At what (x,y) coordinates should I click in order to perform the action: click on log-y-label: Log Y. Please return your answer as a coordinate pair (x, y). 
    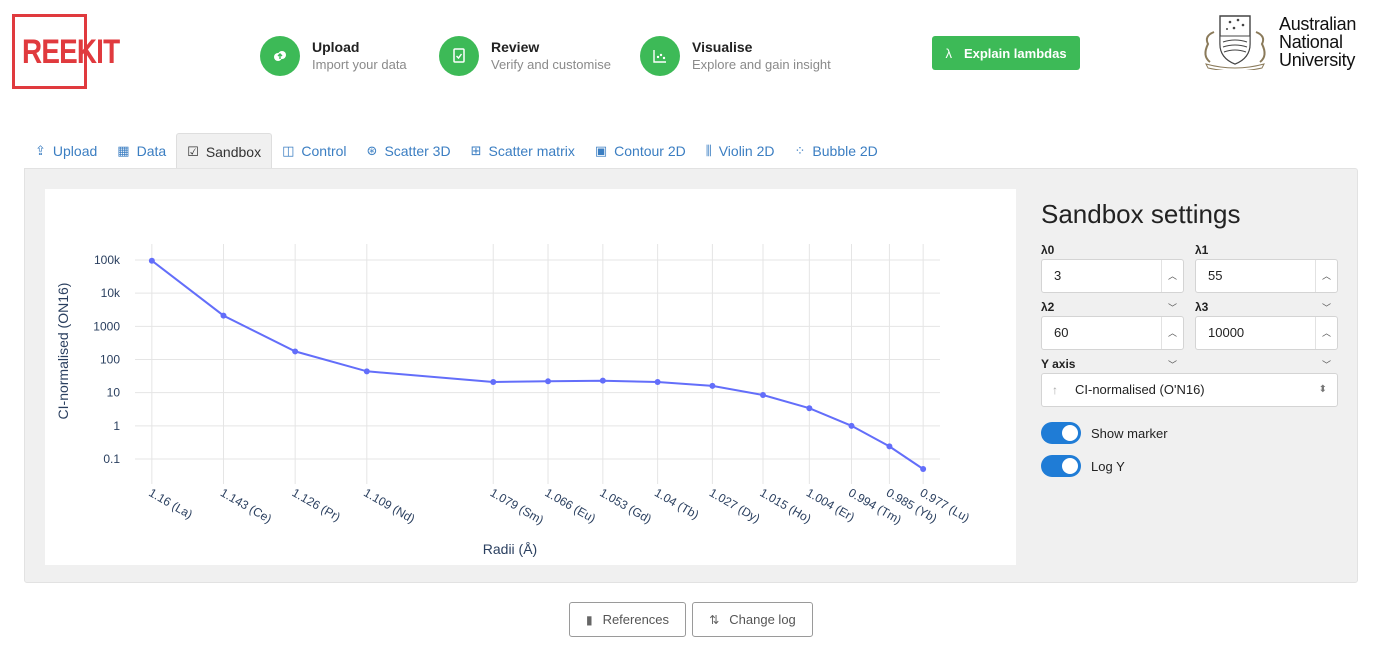
    Looking at the image, I should click on (1108, 466).